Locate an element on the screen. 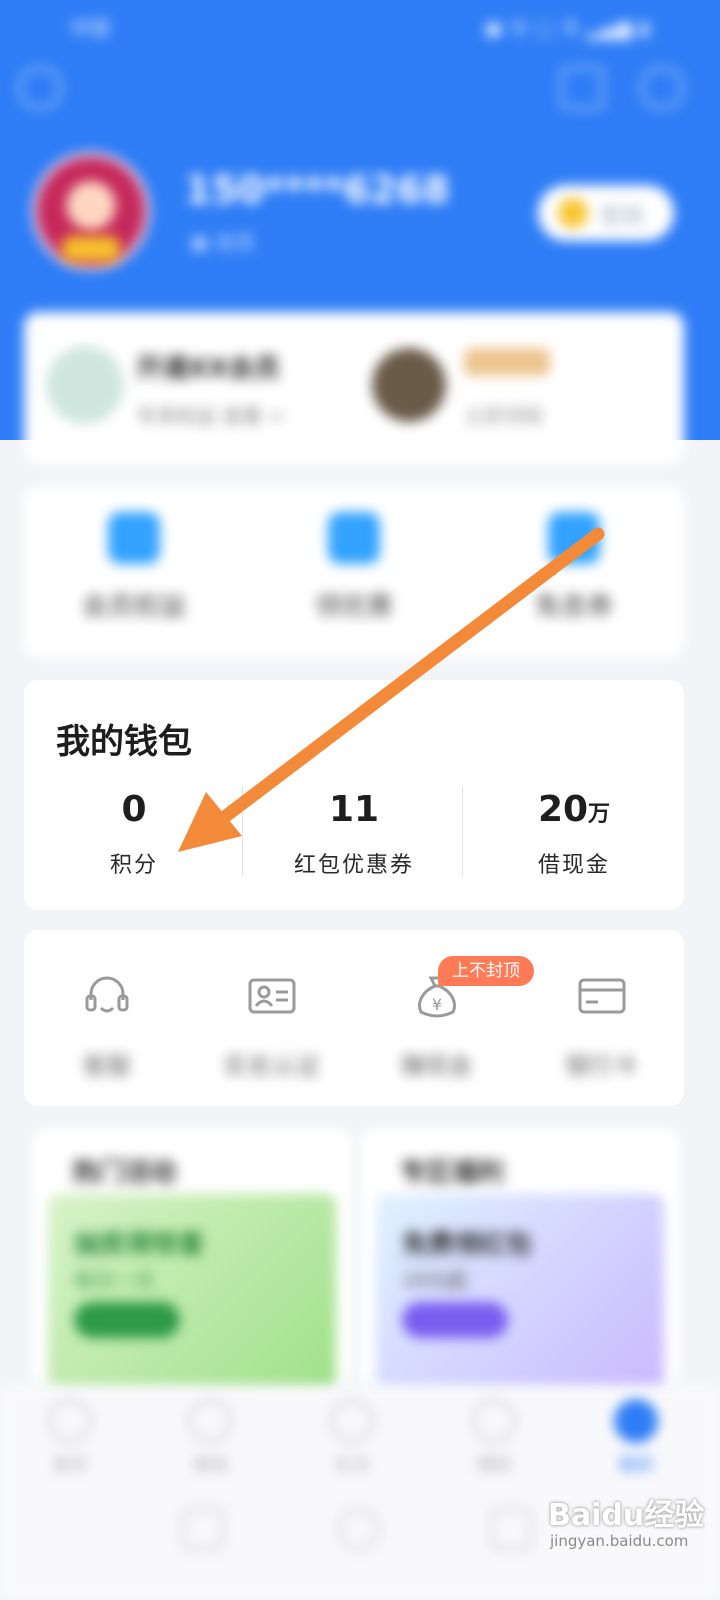 The width and height of the screenshot is (720, 1600). services-card: 会员权益 领优惠 免息券 is located at coordinates (354, 572).